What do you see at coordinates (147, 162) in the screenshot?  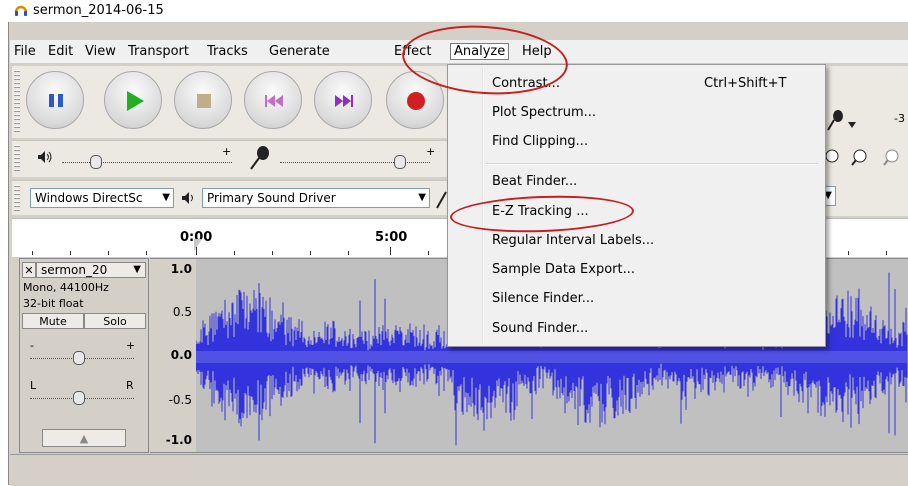 I see `playback-volume-slider` at bounding box center [147, 162].